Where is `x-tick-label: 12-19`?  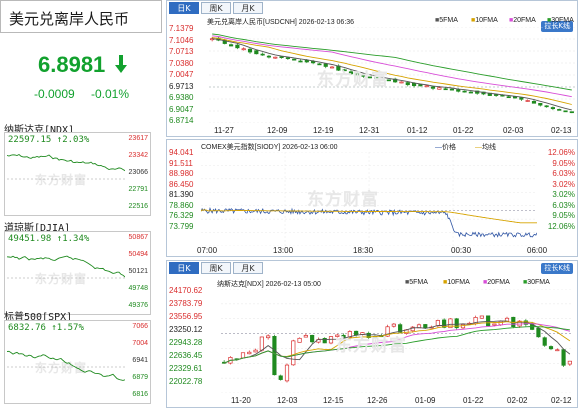 x-tick-label: 12-19 is located at coordinates (323, 130).